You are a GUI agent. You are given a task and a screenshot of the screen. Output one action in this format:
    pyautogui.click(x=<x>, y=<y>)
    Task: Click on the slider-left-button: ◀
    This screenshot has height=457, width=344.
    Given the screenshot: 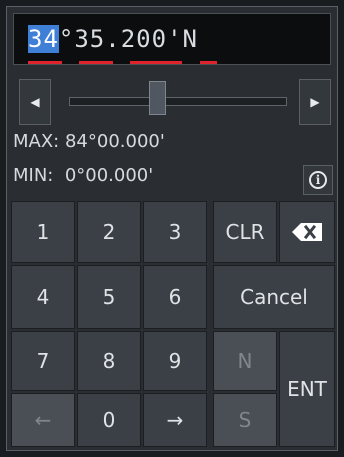 What is the action you would take?
    pyautogui.click(x=35, y=102)
    